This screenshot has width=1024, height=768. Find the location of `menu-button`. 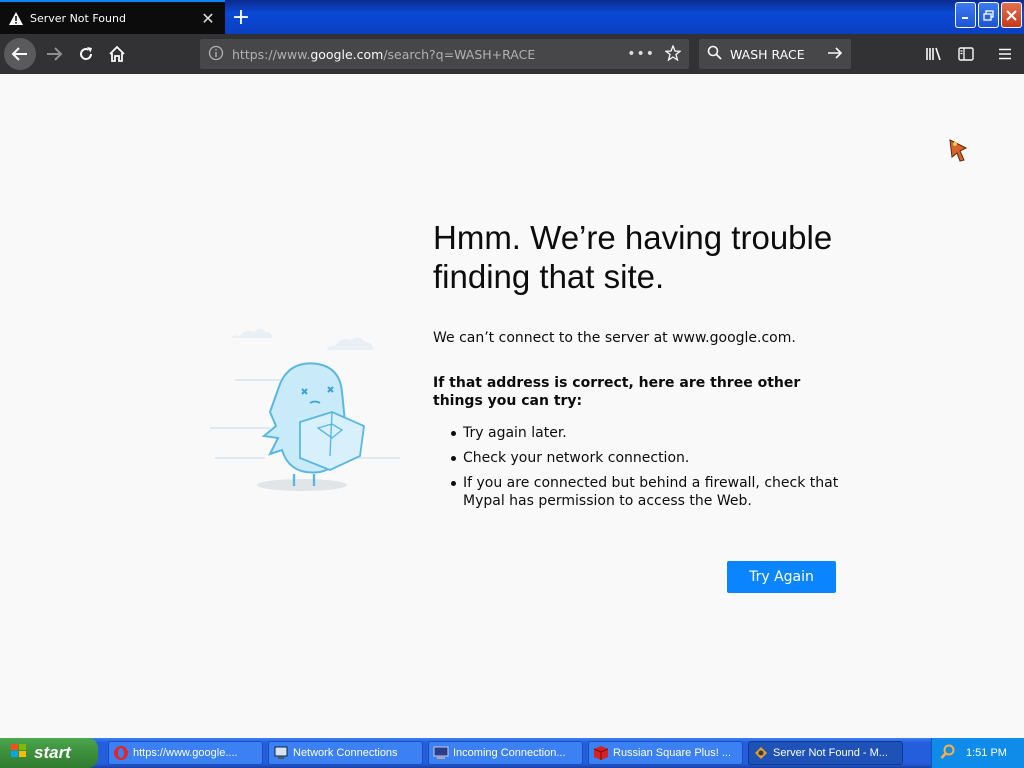

menu-button is located at coordinates (1005, 54).